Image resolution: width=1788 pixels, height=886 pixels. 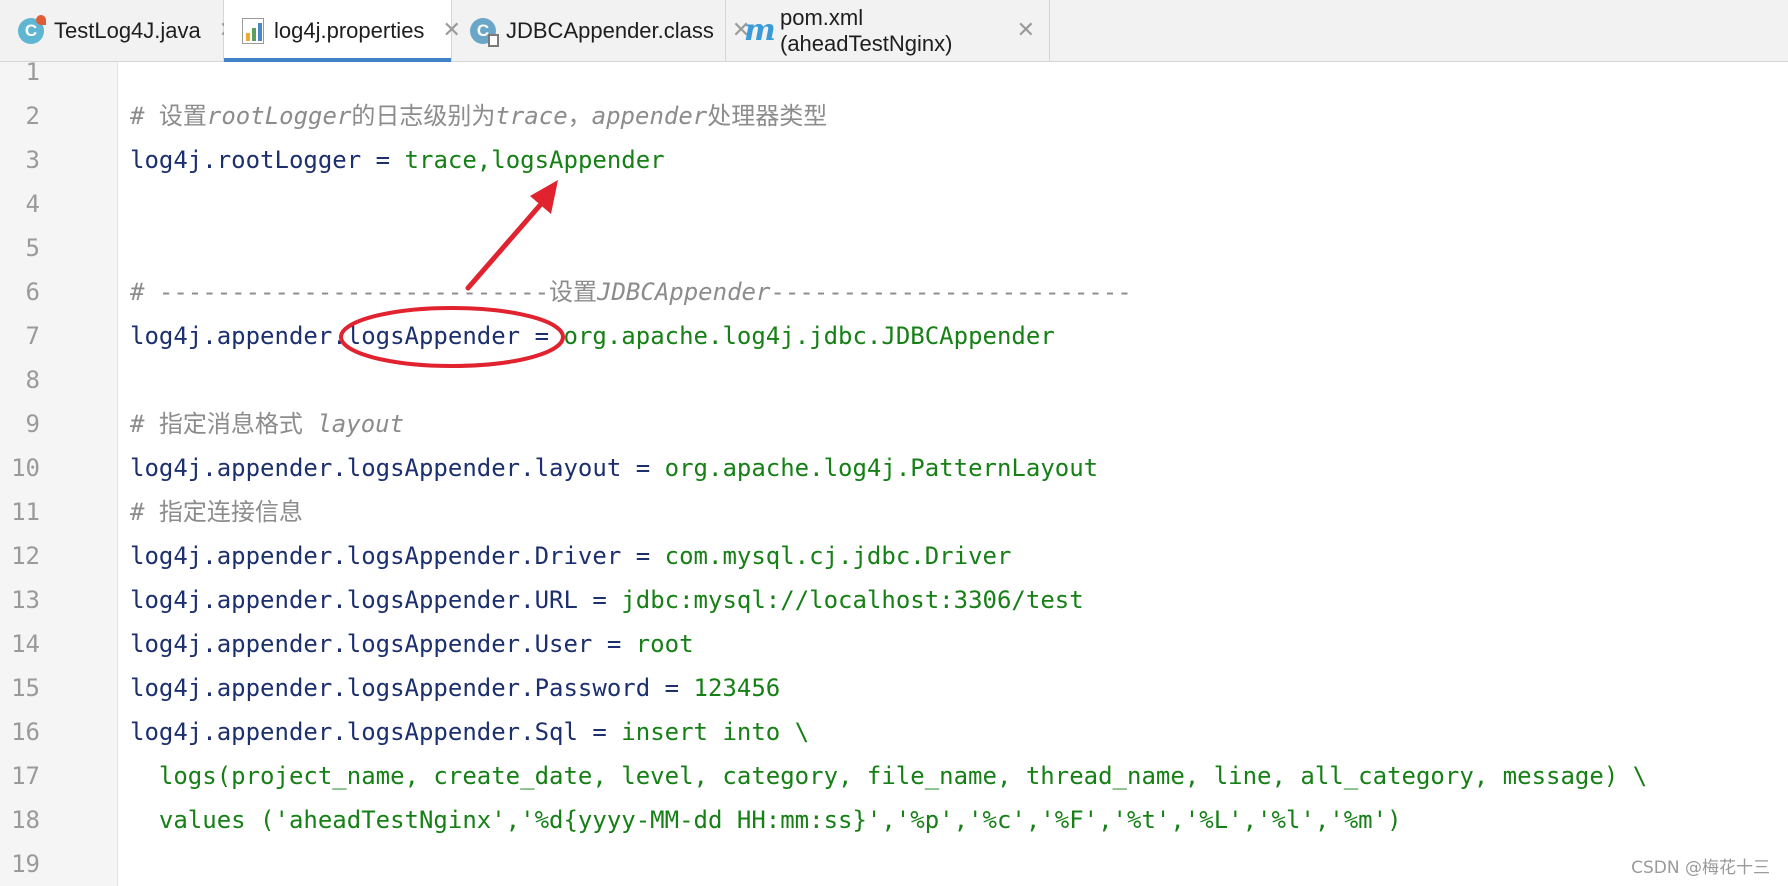 I want to click on annotation-overlay, so click(x=452, y=274).